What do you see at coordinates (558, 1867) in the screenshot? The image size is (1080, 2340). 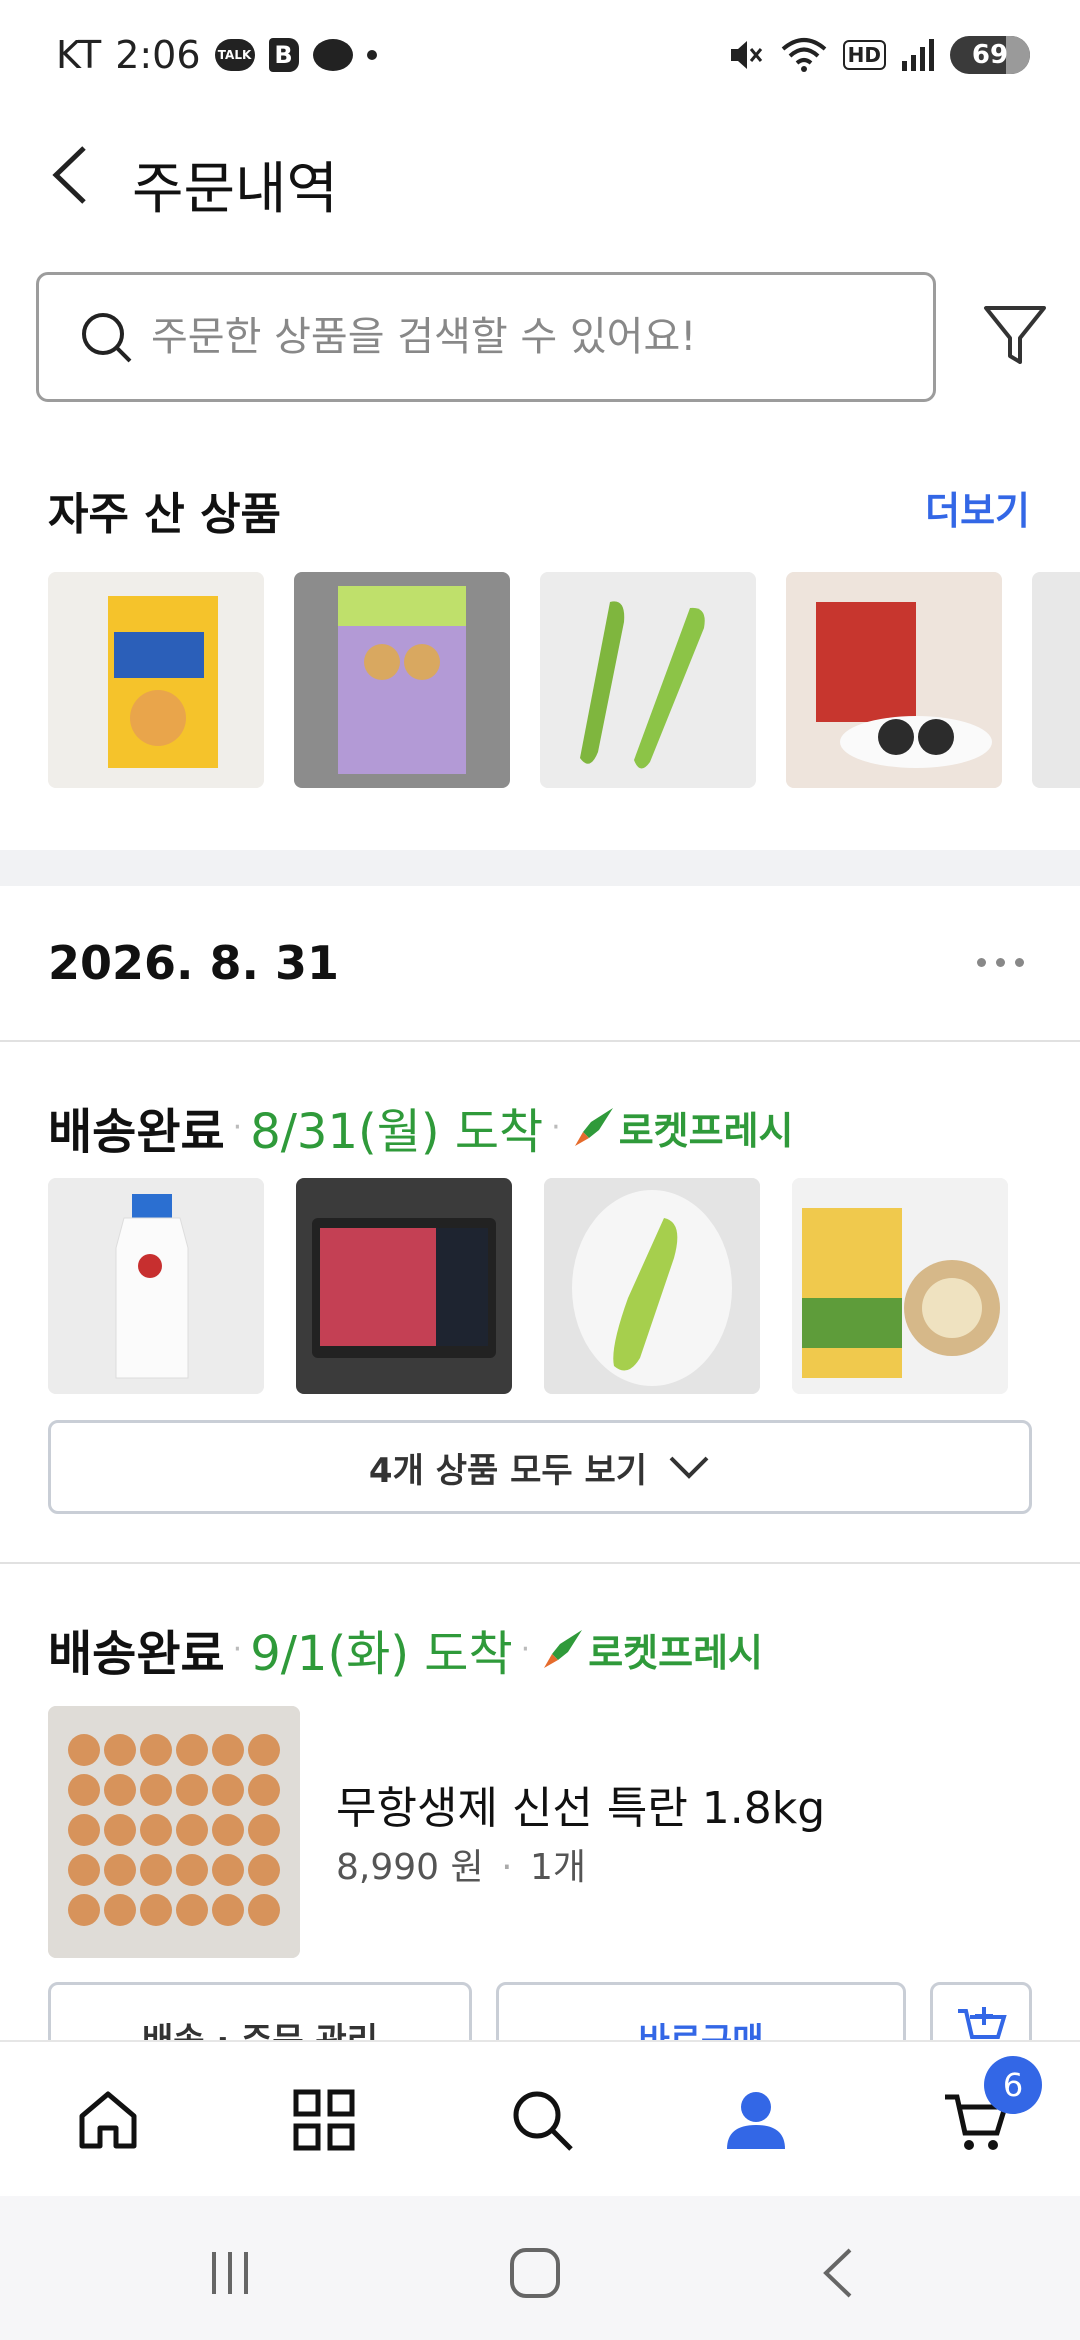 I see `product-quantity: 1개` at bounding box center [558, 1867].